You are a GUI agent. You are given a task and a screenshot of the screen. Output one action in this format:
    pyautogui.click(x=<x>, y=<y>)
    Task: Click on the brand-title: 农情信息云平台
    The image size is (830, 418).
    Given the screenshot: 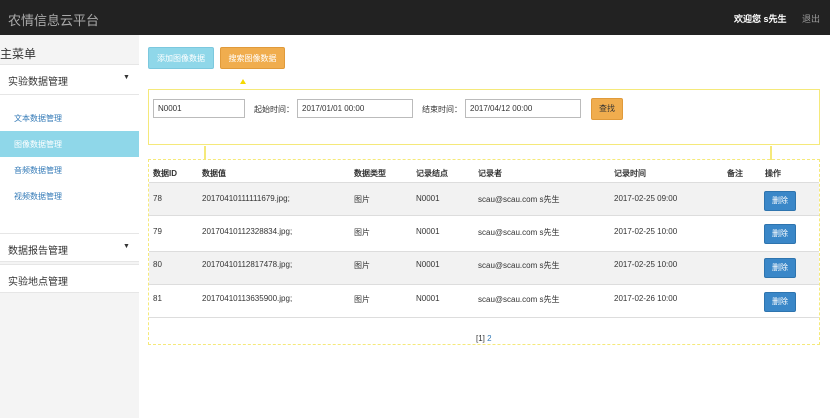 What is the action you would take?
    pyautogui.click(x=53, y=19)
    